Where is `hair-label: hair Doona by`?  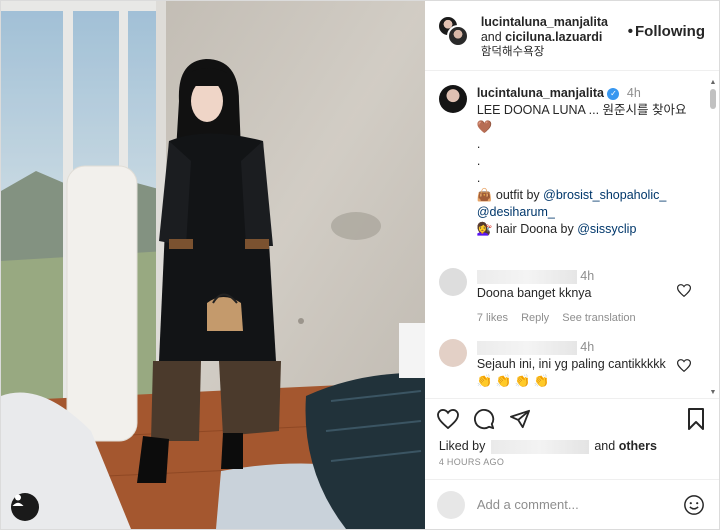 hair-label: hair Doona by is located at coordinates (534, 229).